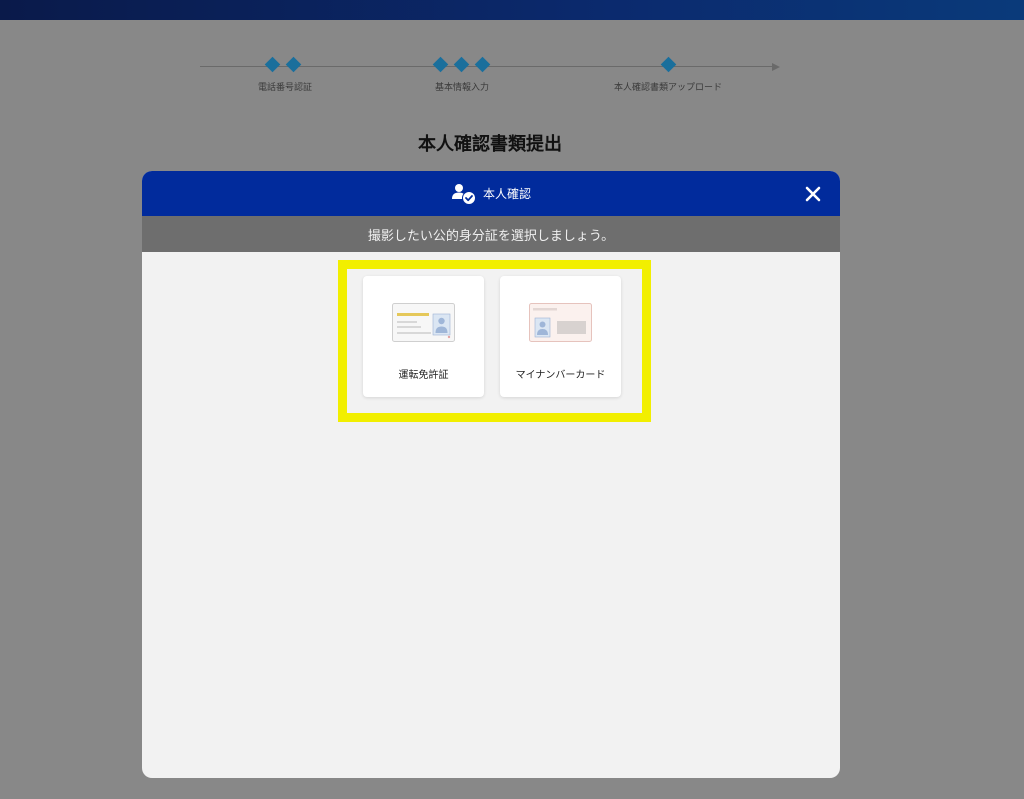  What do you see at coordinates (423, 322) in the screenshot?
I see `drivers-license-icon` at bounding box center [423, 322].